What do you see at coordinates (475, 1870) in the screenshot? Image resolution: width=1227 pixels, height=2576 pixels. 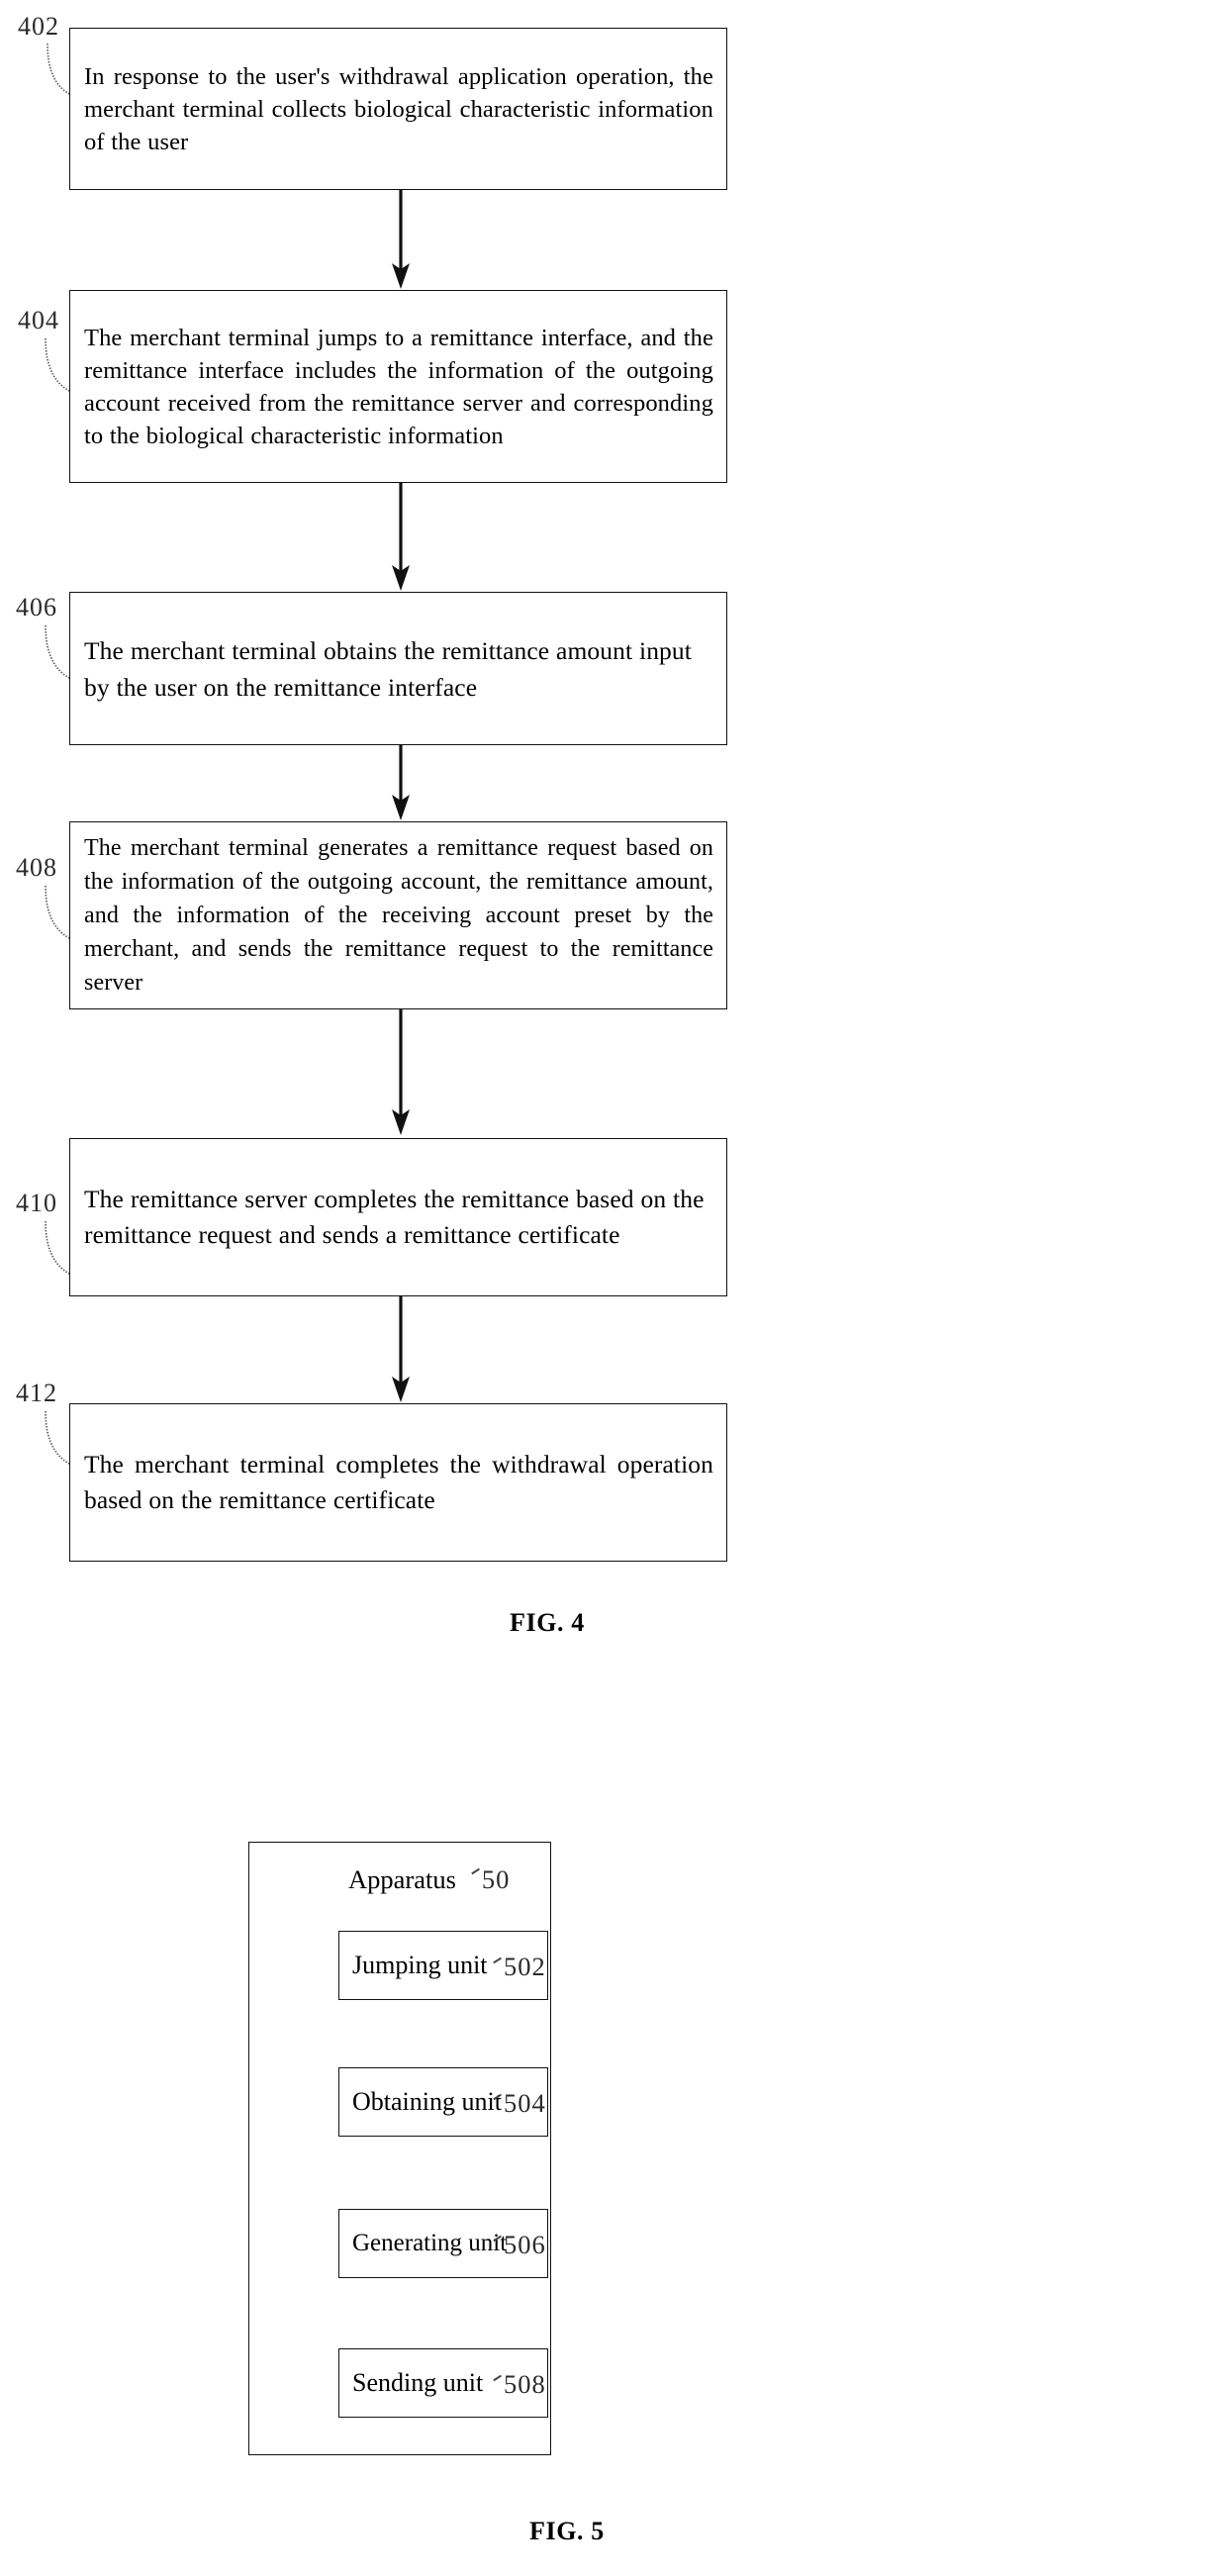 I see `tick-mark-icon` at bounding box center [475, 1870].